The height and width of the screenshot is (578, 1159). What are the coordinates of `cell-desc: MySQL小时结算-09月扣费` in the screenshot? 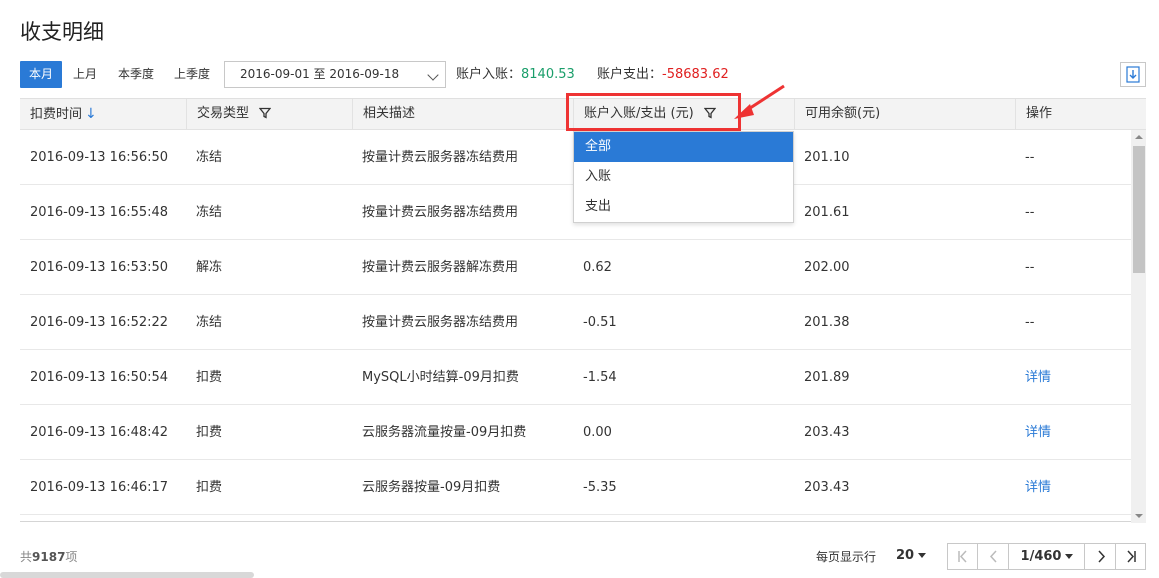 It's located at (440, 377).